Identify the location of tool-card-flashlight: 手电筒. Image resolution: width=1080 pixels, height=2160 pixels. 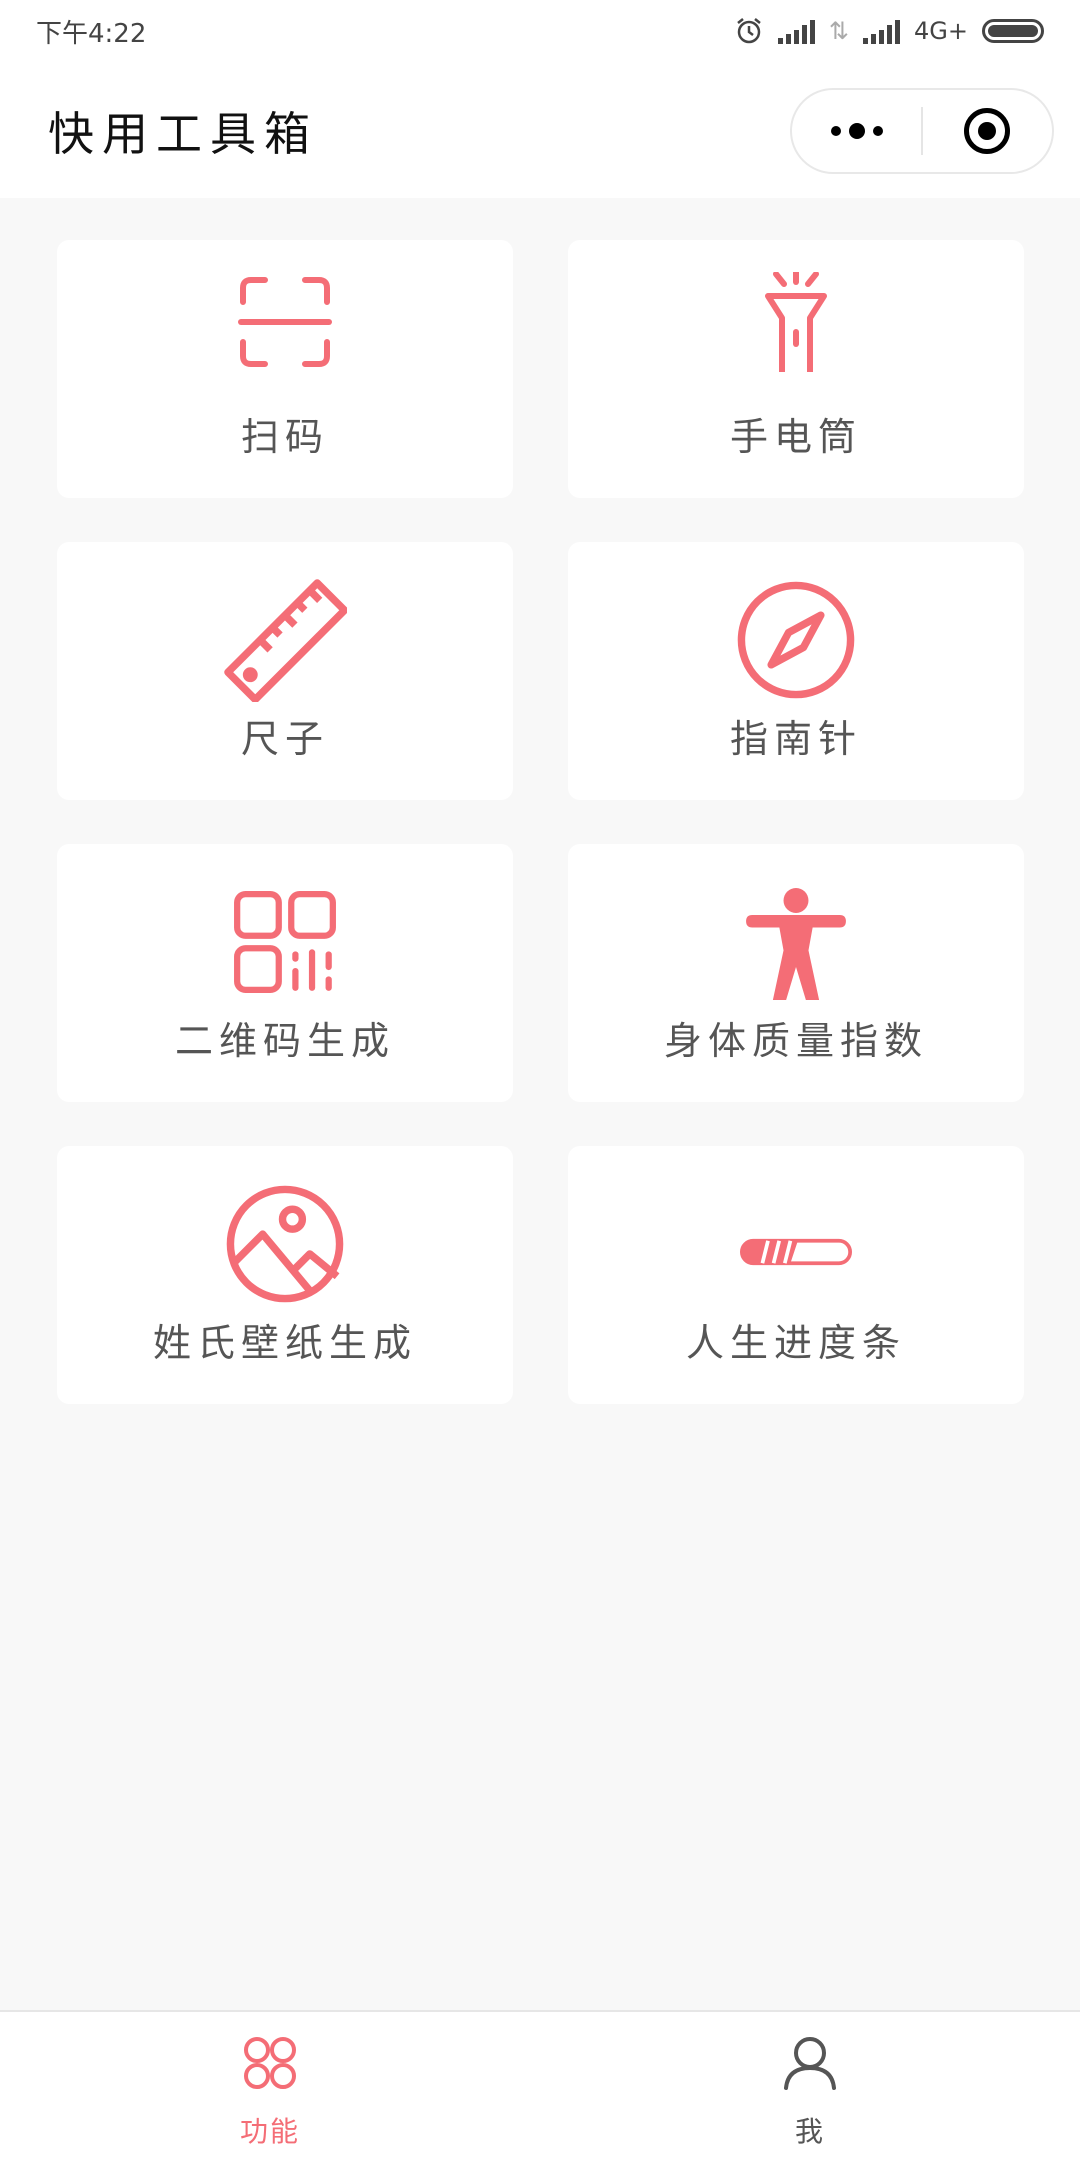
(796, 369).